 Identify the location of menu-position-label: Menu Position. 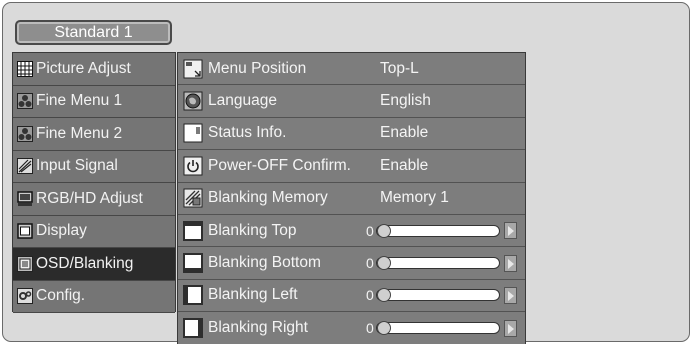
(257, 68).